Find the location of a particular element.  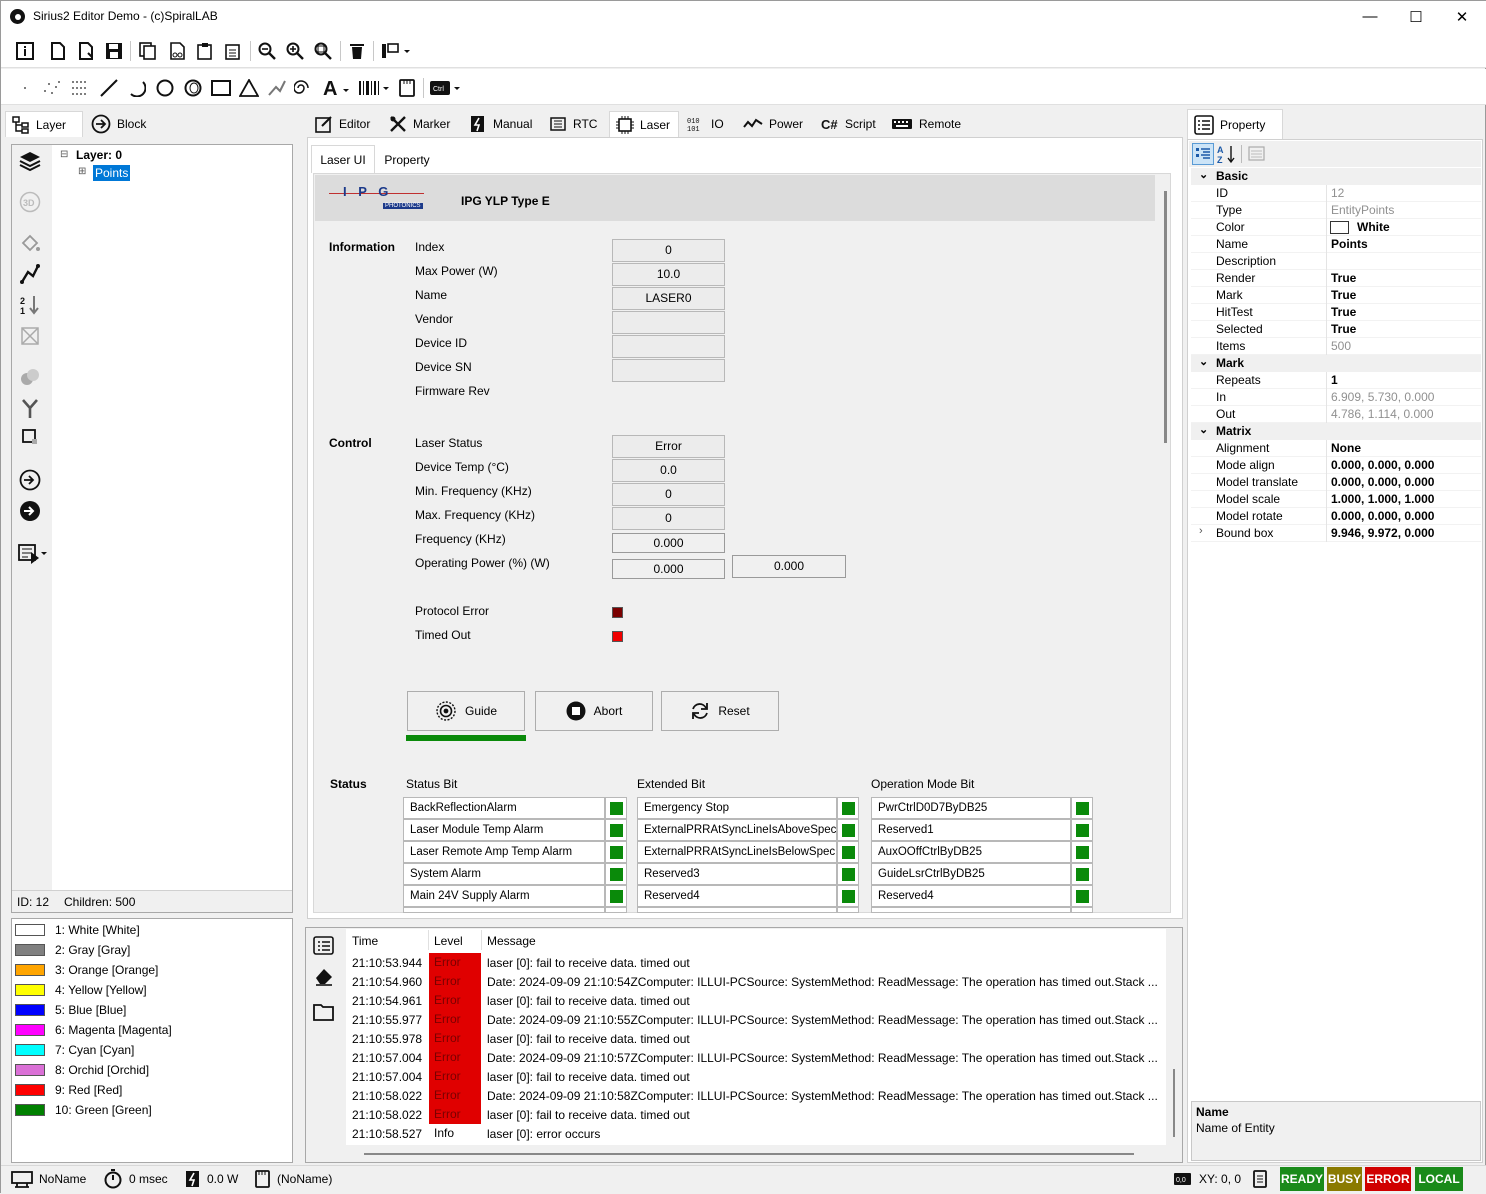

document-entity-icon is located at coordinates (407, 88).